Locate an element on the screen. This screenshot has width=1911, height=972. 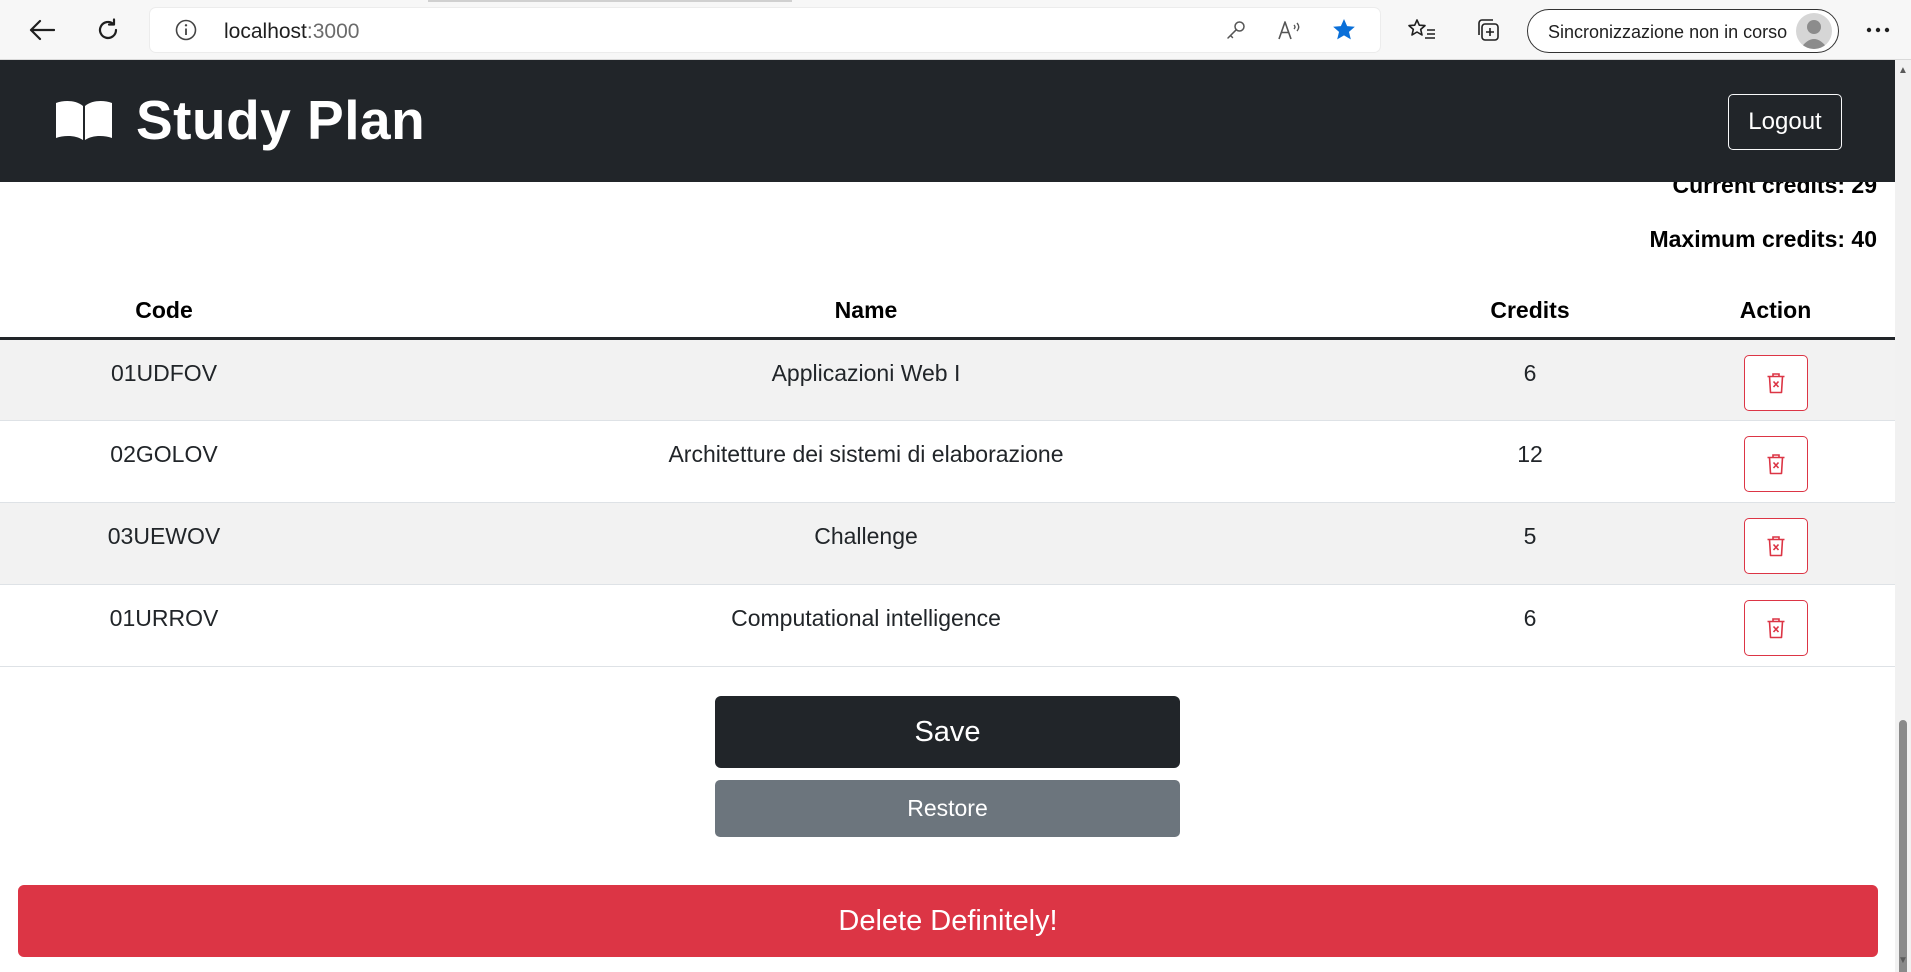
table-row: 03UEWOV Challenge 5 is located at coordinates (947, 543).